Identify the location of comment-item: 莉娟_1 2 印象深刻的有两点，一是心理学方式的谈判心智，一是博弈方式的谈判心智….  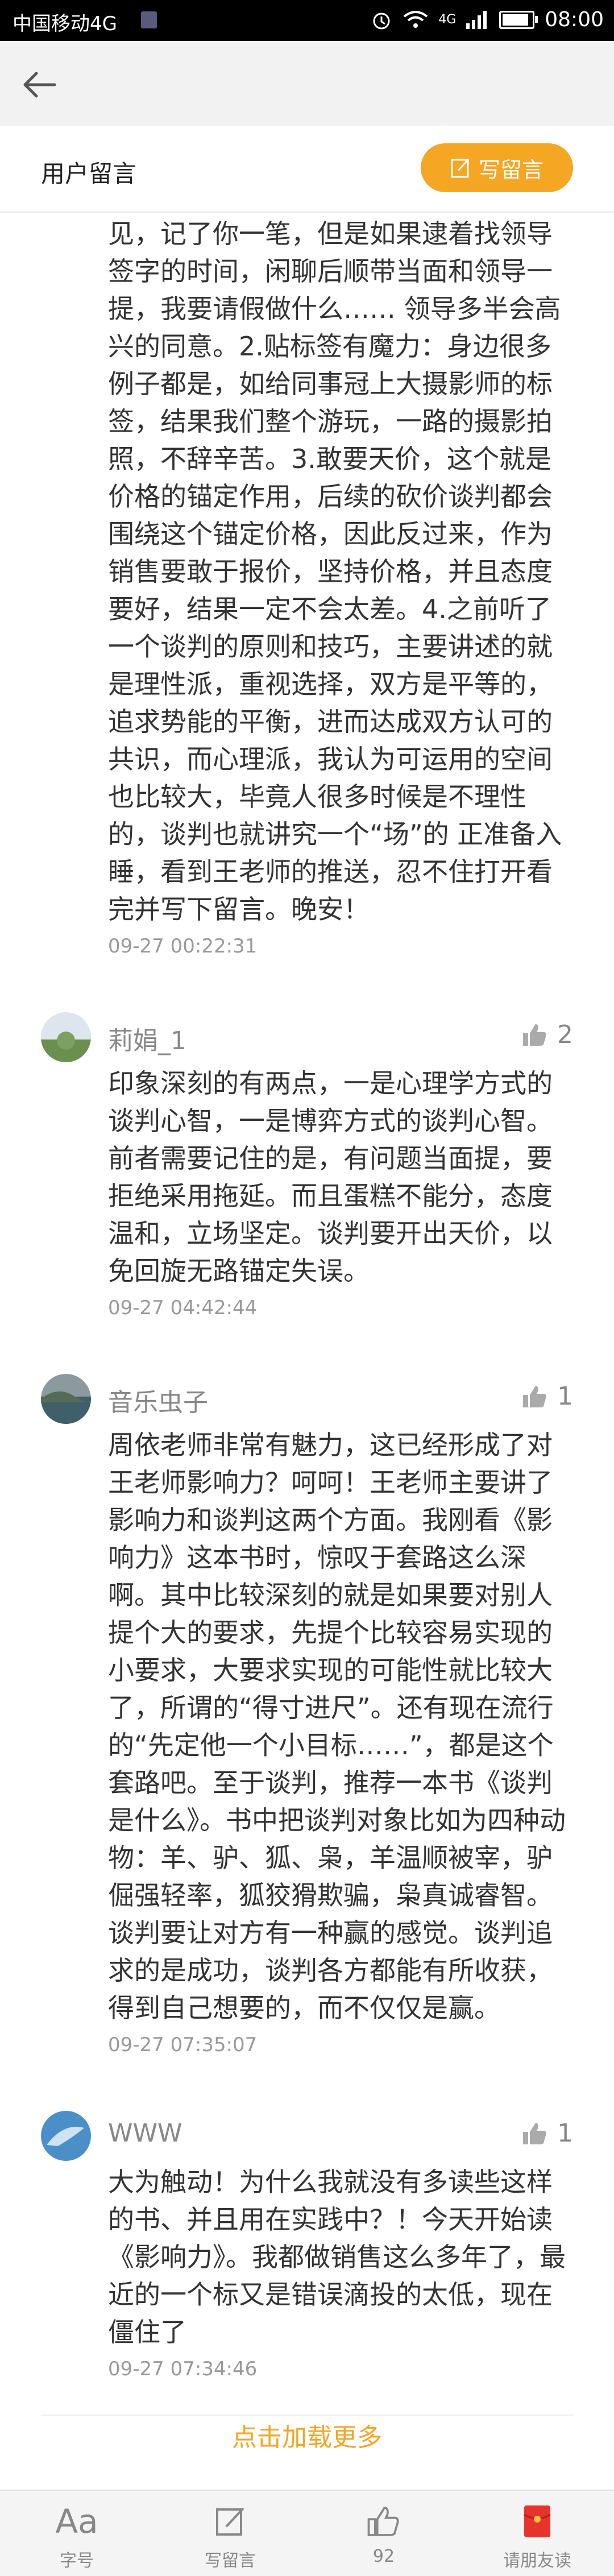
(307, 1165).